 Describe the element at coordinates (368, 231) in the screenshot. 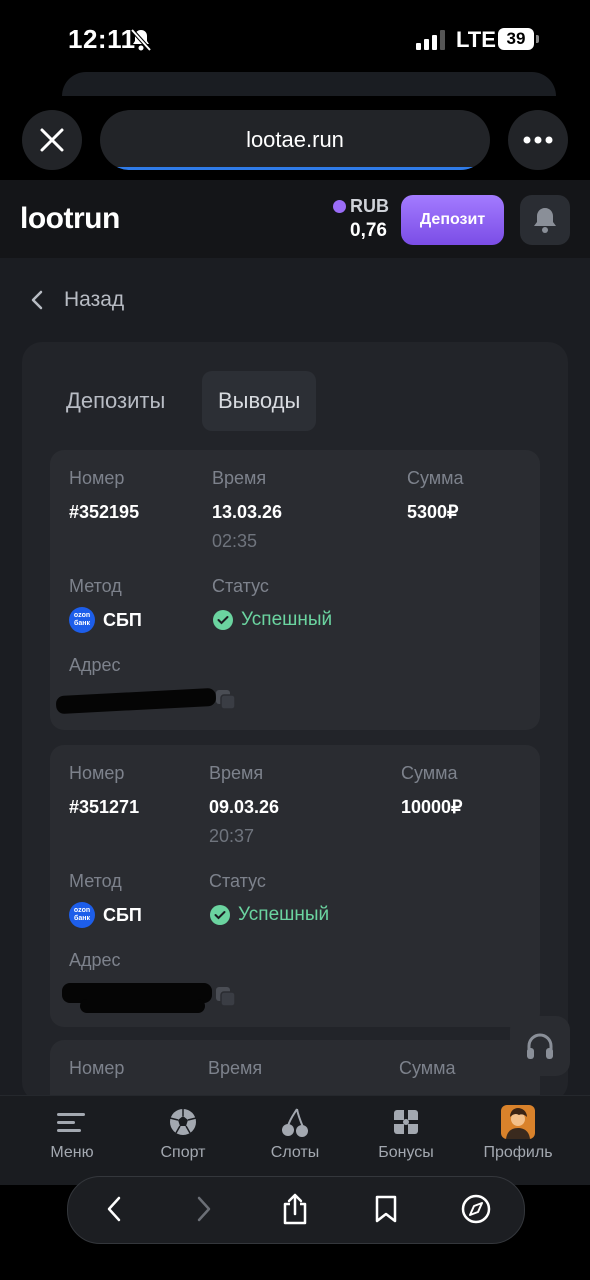

I see `balance-value: 0,76` at that location.